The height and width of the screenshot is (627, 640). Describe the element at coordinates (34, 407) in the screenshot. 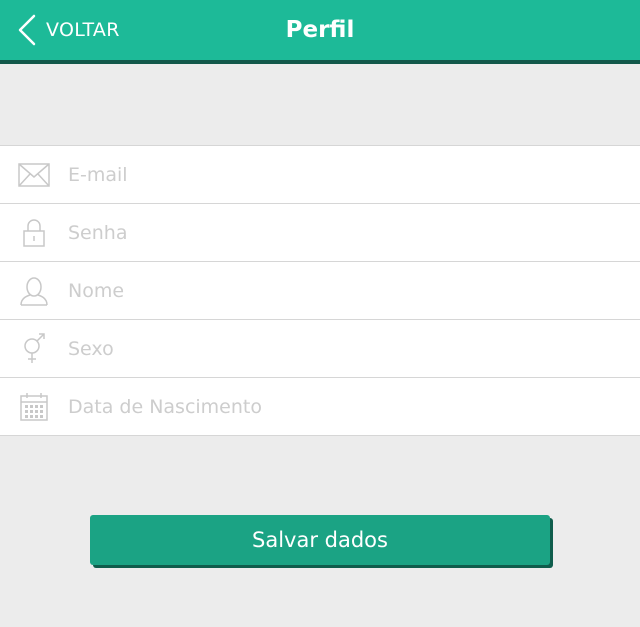

I see `calendar-icon` at that location.